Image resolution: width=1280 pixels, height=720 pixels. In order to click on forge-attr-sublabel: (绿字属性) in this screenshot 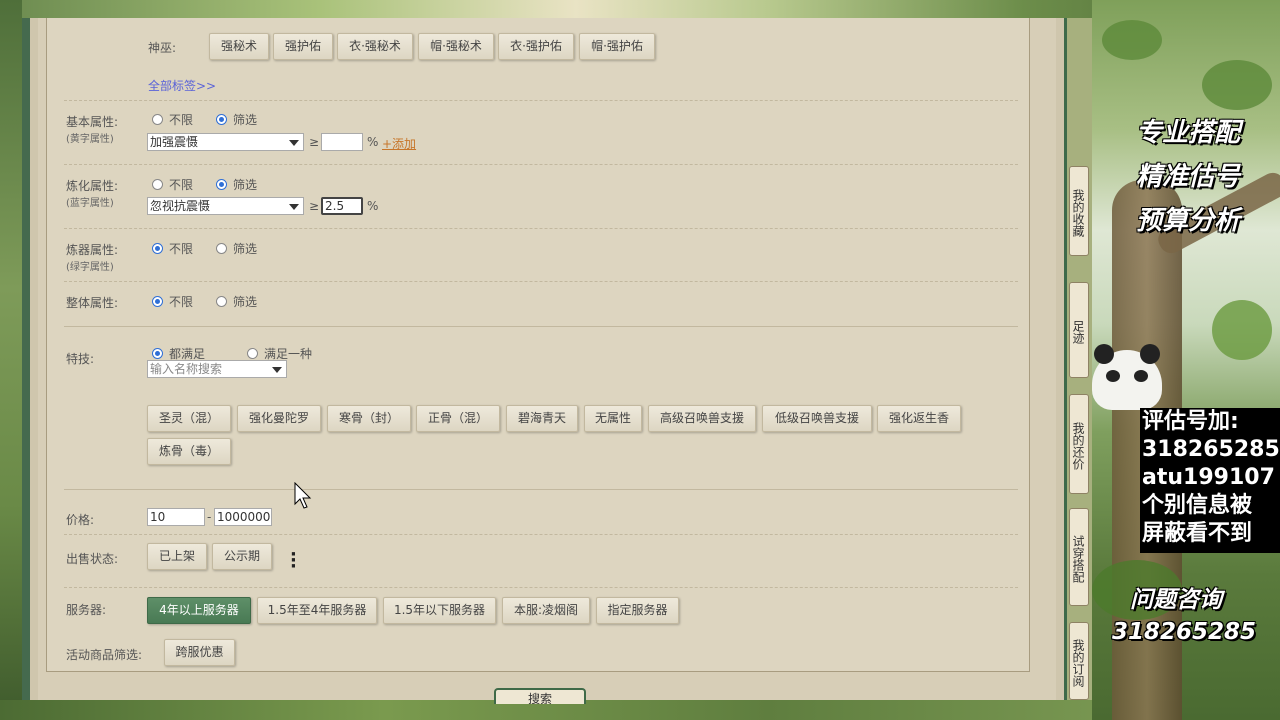, I will do `click(90, 267)`.